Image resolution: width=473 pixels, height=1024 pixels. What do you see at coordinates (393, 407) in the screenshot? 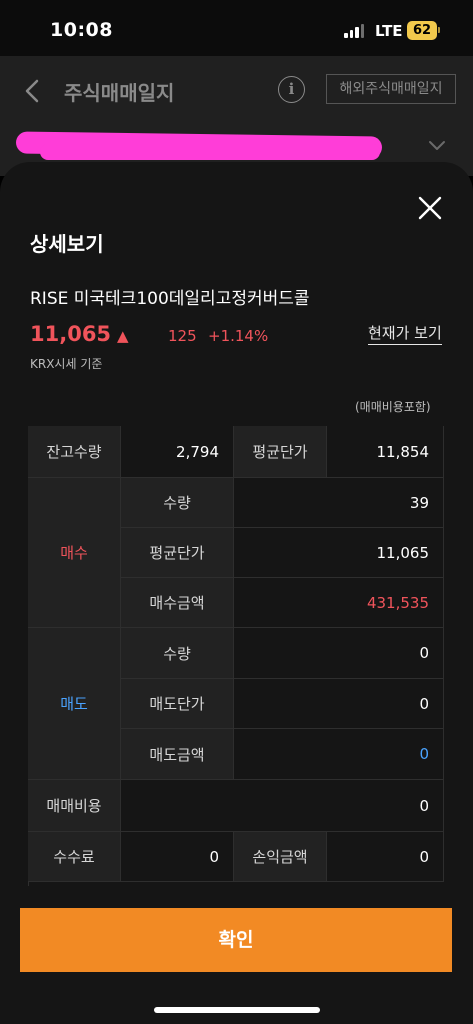
I see `fee-note: (매매비용포함)` at bounding box center [393, 407].